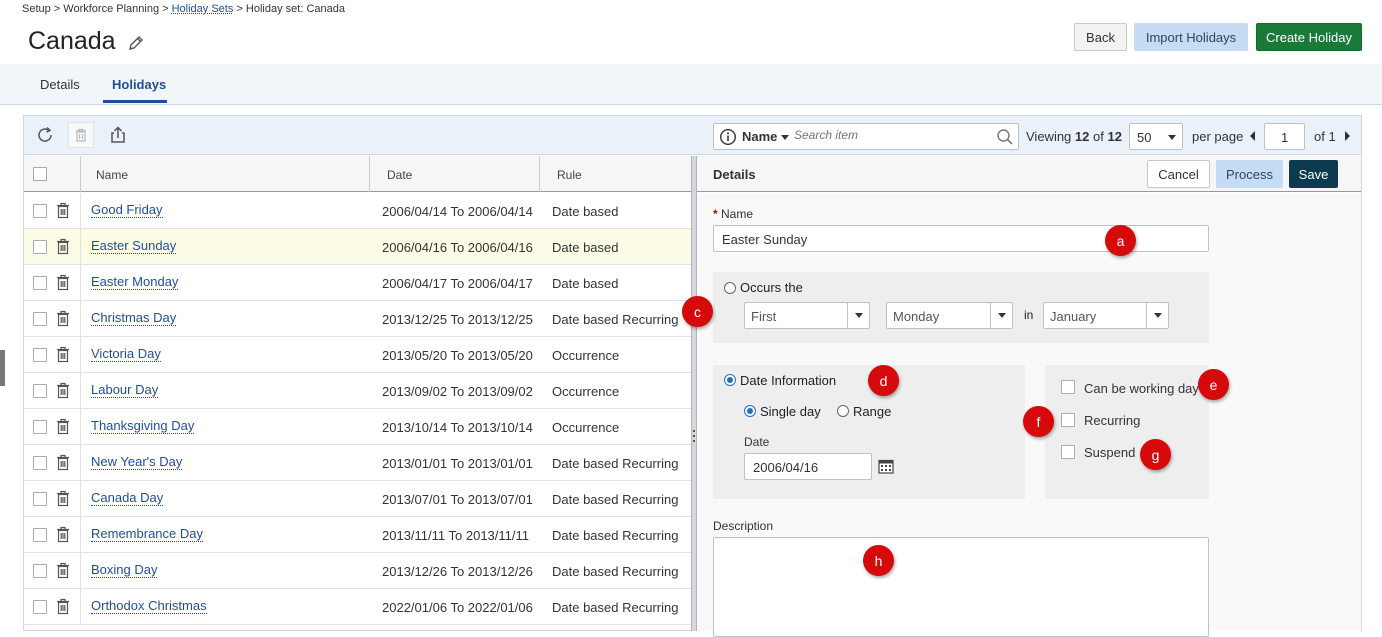 Image resolution: width=1382 pixels, height=637 pixels. What do you see at coordinates (139, 84) in the screenshot?
I see `tab-holidays: Holidays` at bounding box center [139, 84].